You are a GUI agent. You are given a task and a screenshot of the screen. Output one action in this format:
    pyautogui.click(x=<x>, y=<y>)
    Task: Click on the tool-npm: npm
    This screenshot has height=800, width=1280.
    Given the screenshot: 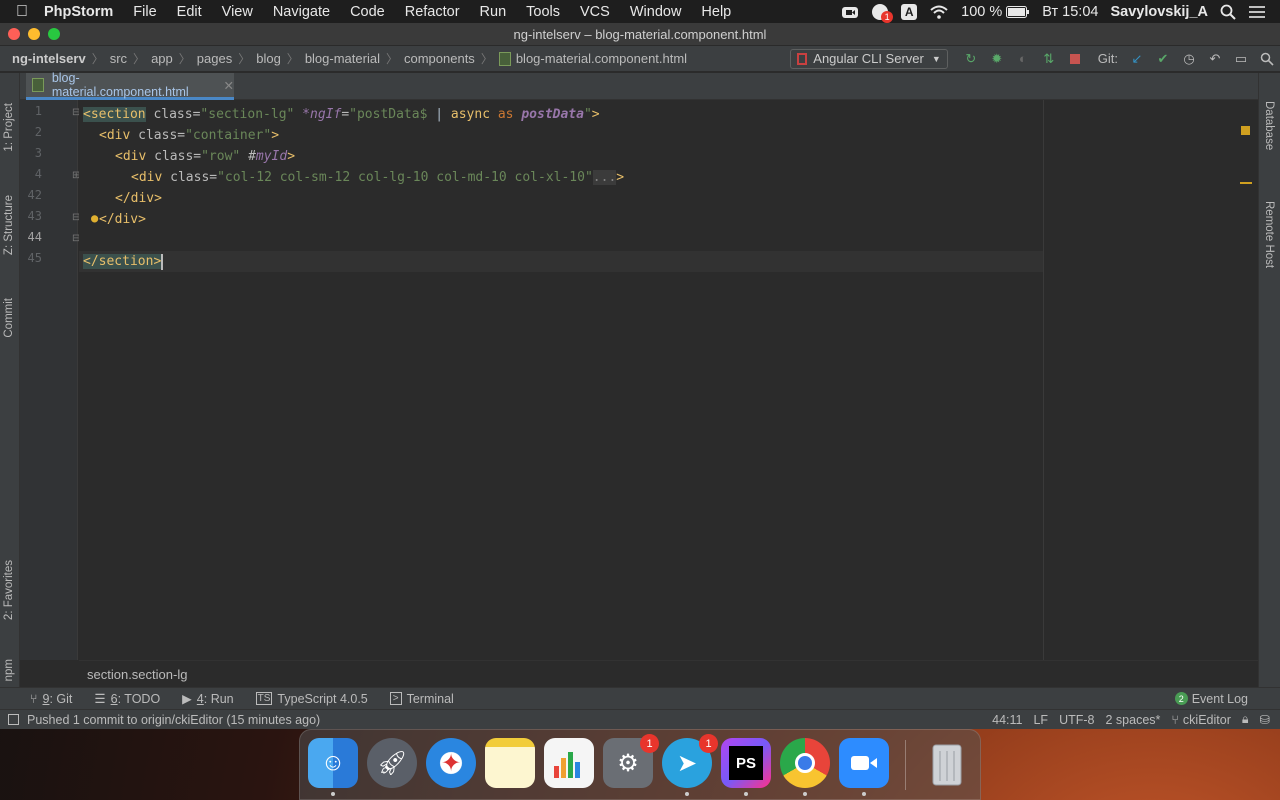 What is the action you would take?
    pyautogui.click(x=9, y=670)
    